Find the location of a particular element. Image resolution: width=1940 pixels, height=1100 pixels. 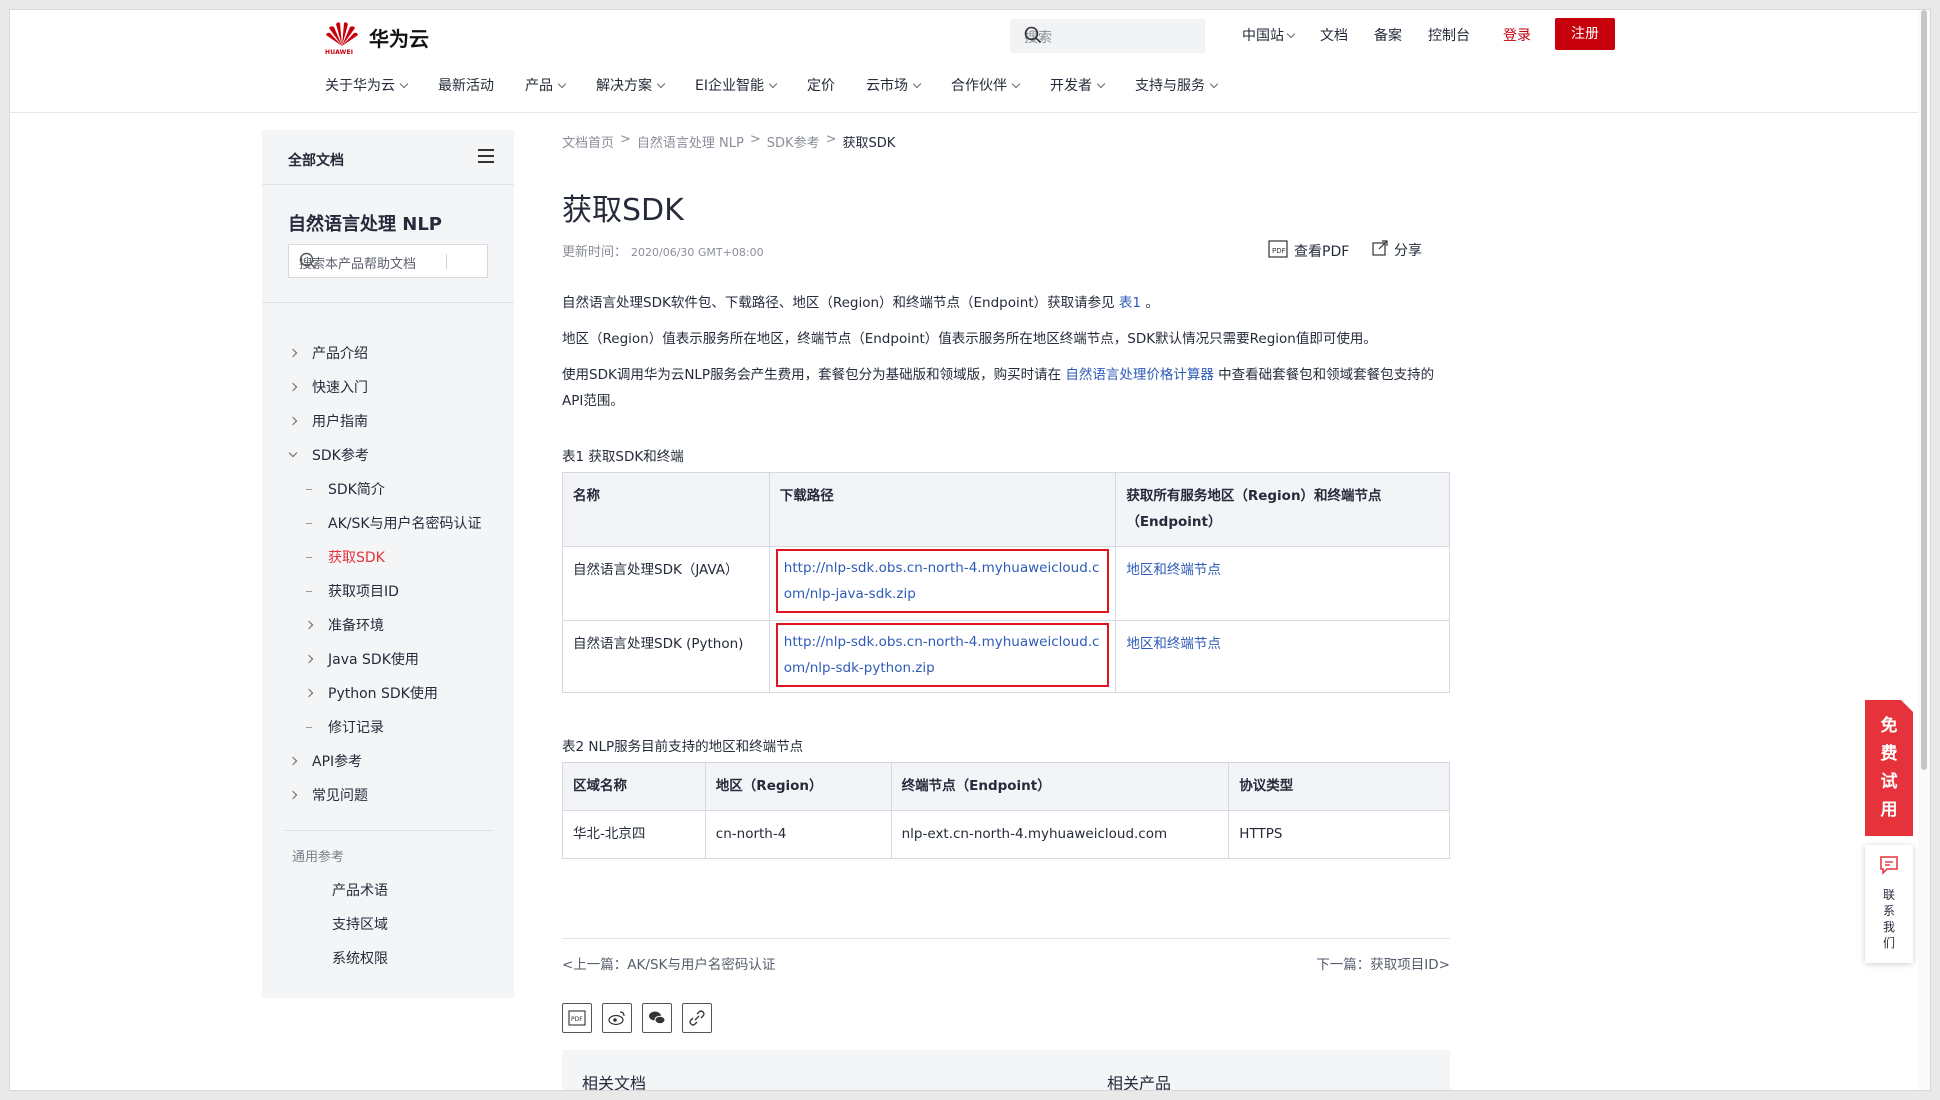

nav-support: 支持与服务 is located at coordinates (1177, 85).